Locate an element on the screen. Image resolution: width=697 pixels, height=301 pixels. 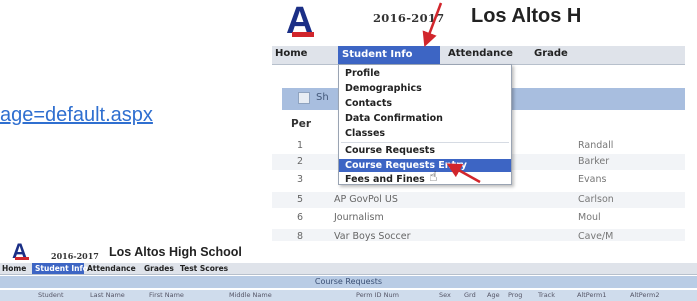
menu-item-demographics: Demographics is located at coordinates (425, 88).